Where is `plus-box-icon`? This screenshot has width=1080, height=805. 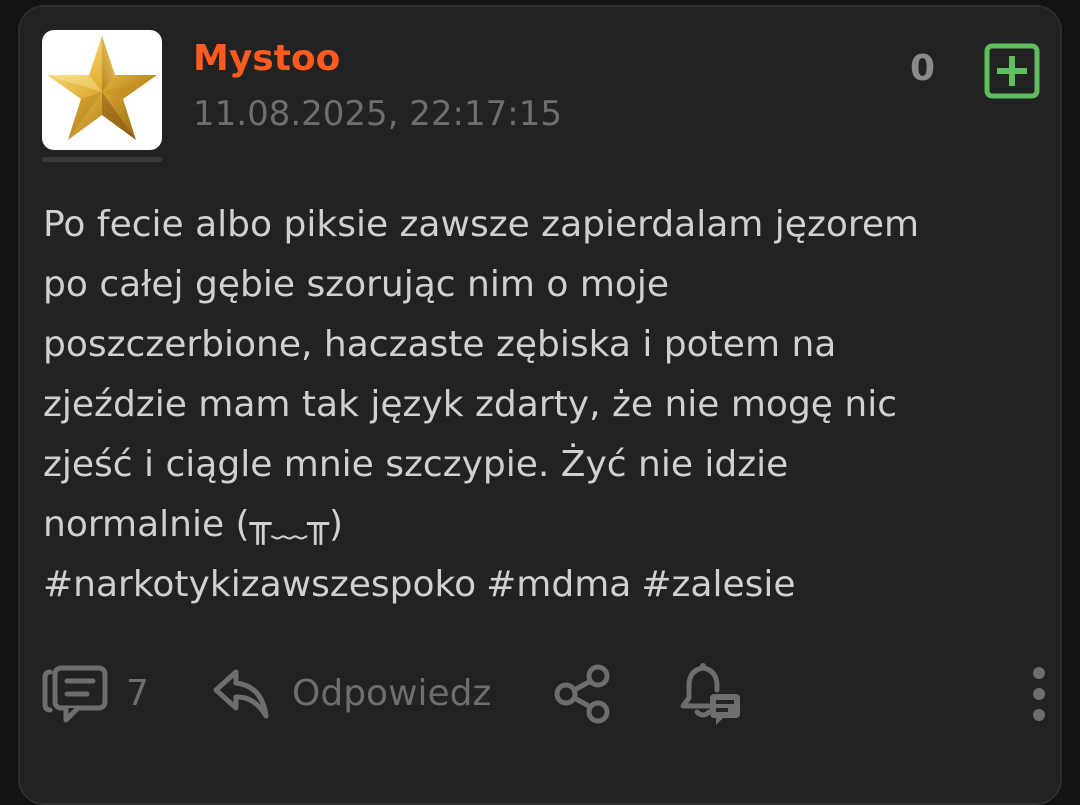 plus-box-icon is located at coordinates (1012, 71).